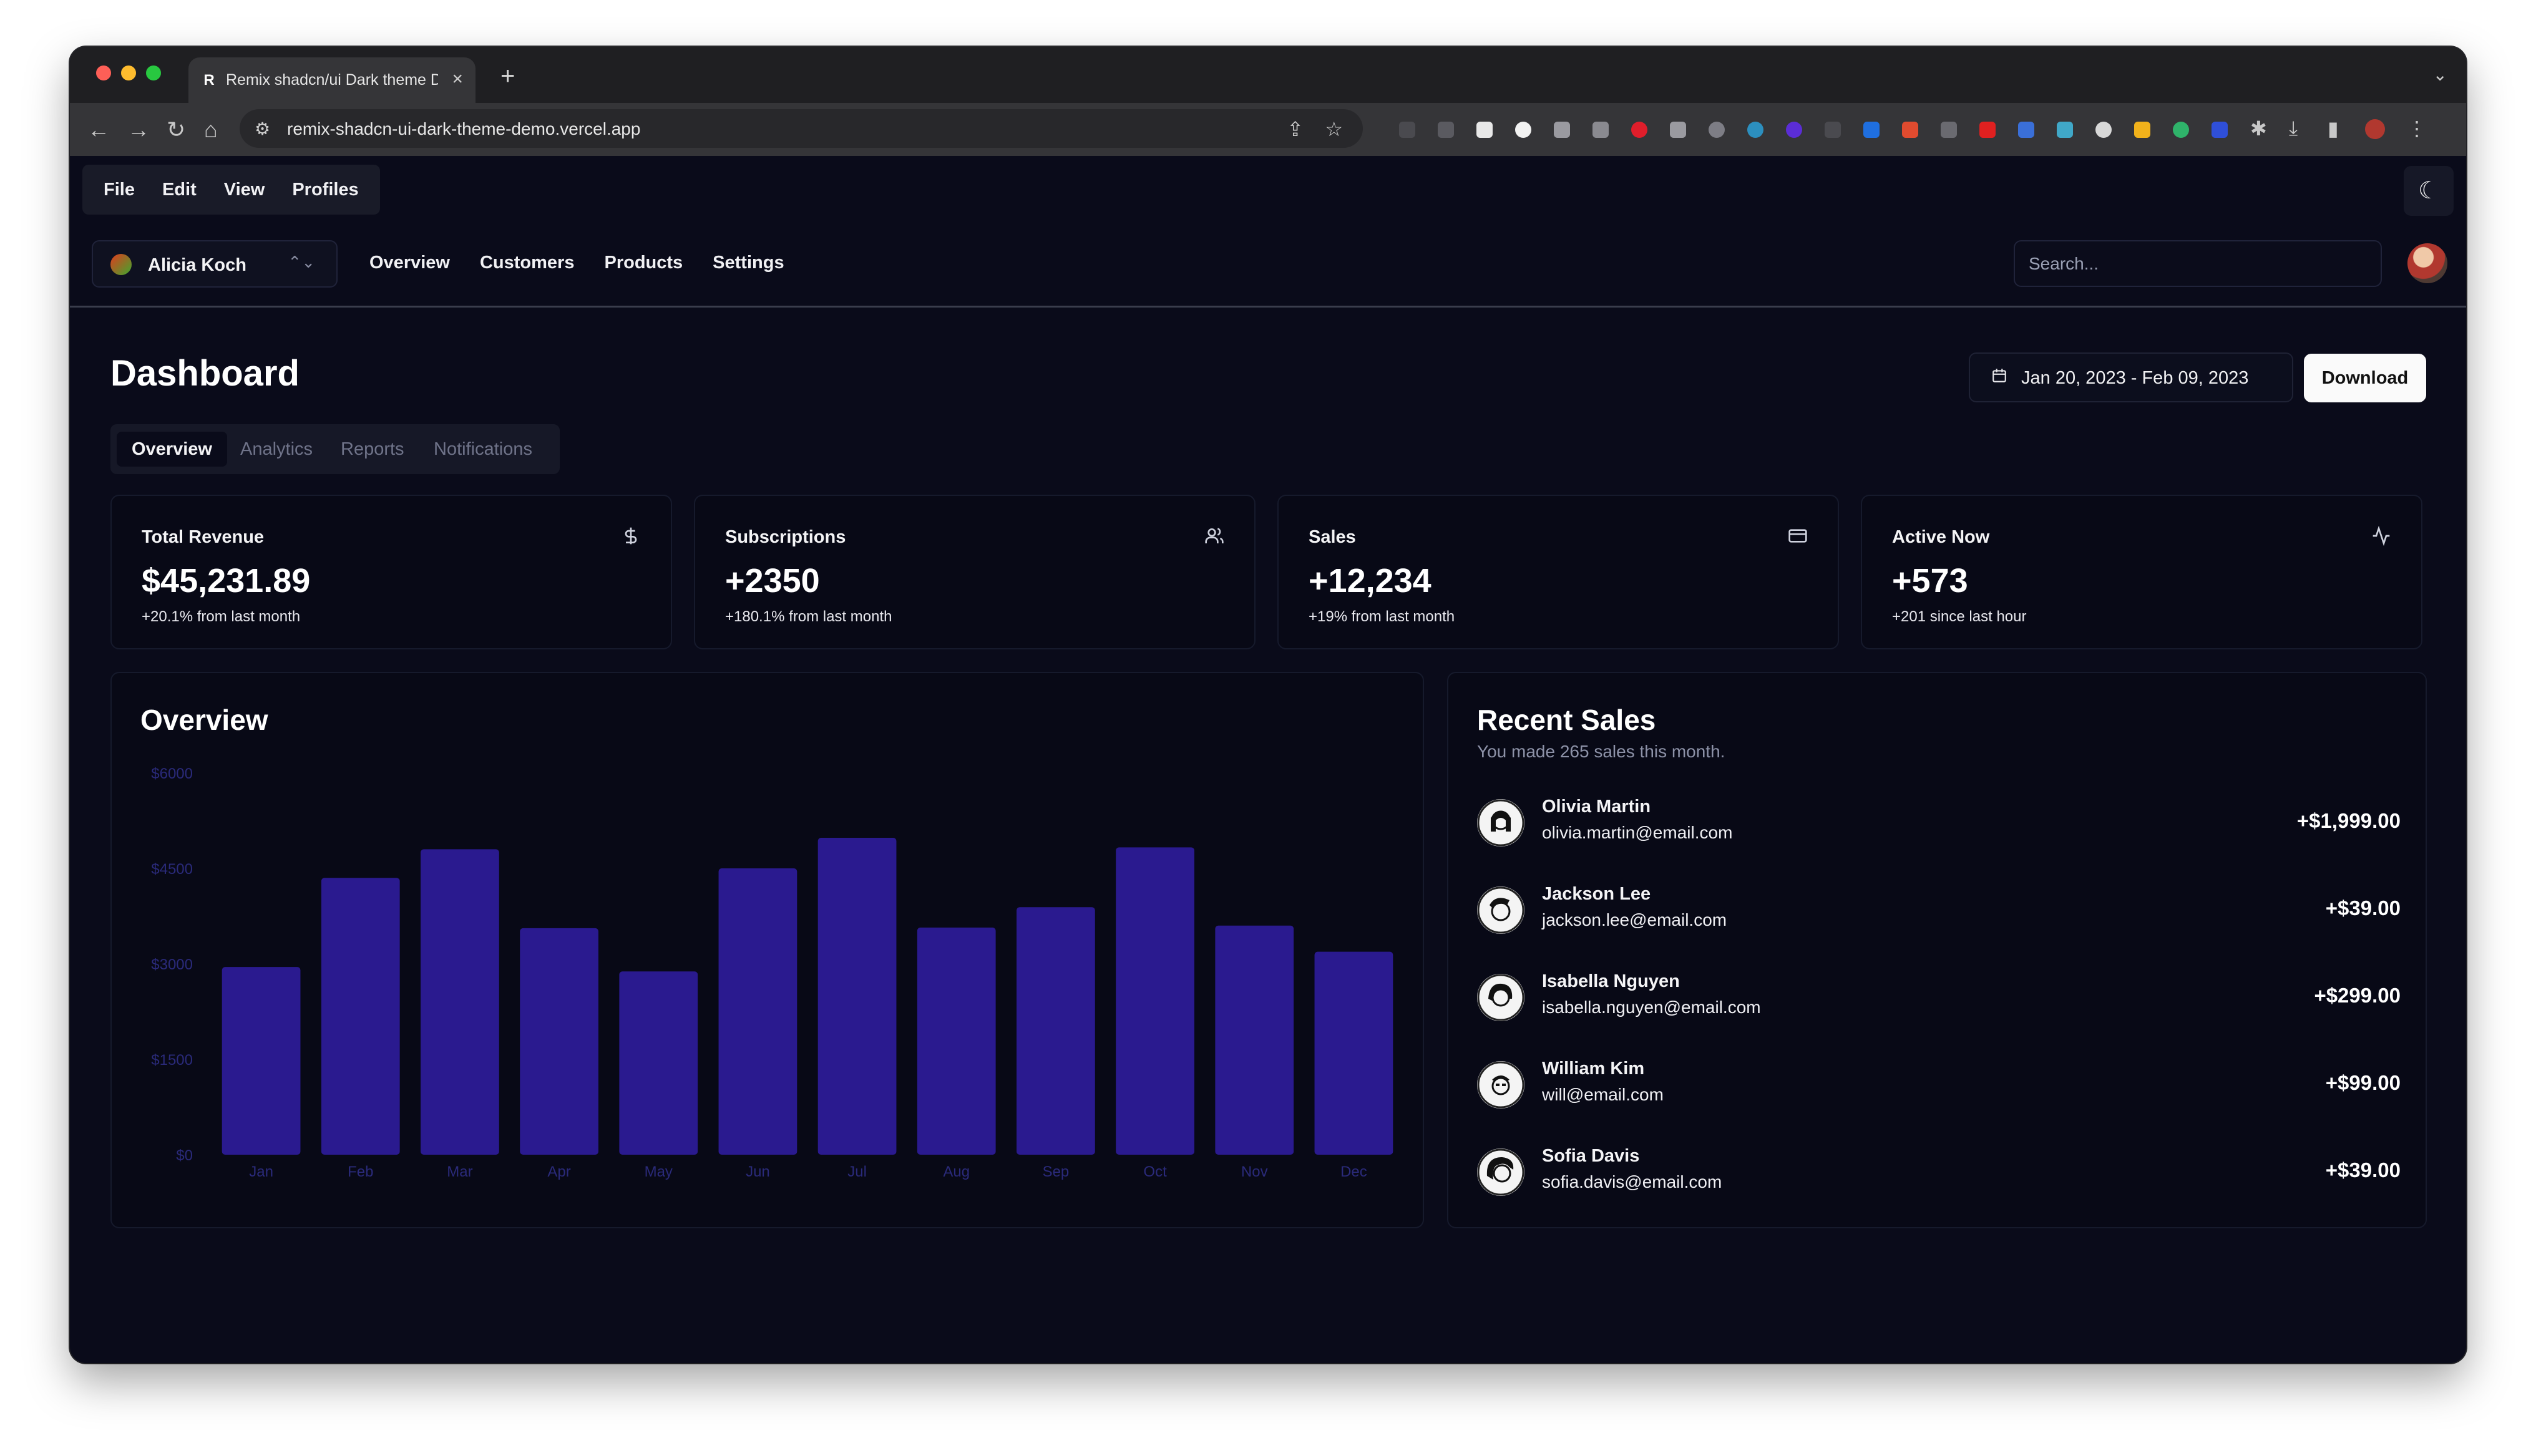  Describe the element at coordinates (507, 76) in the screenshot. I see `new-tab-button: +` at that location.